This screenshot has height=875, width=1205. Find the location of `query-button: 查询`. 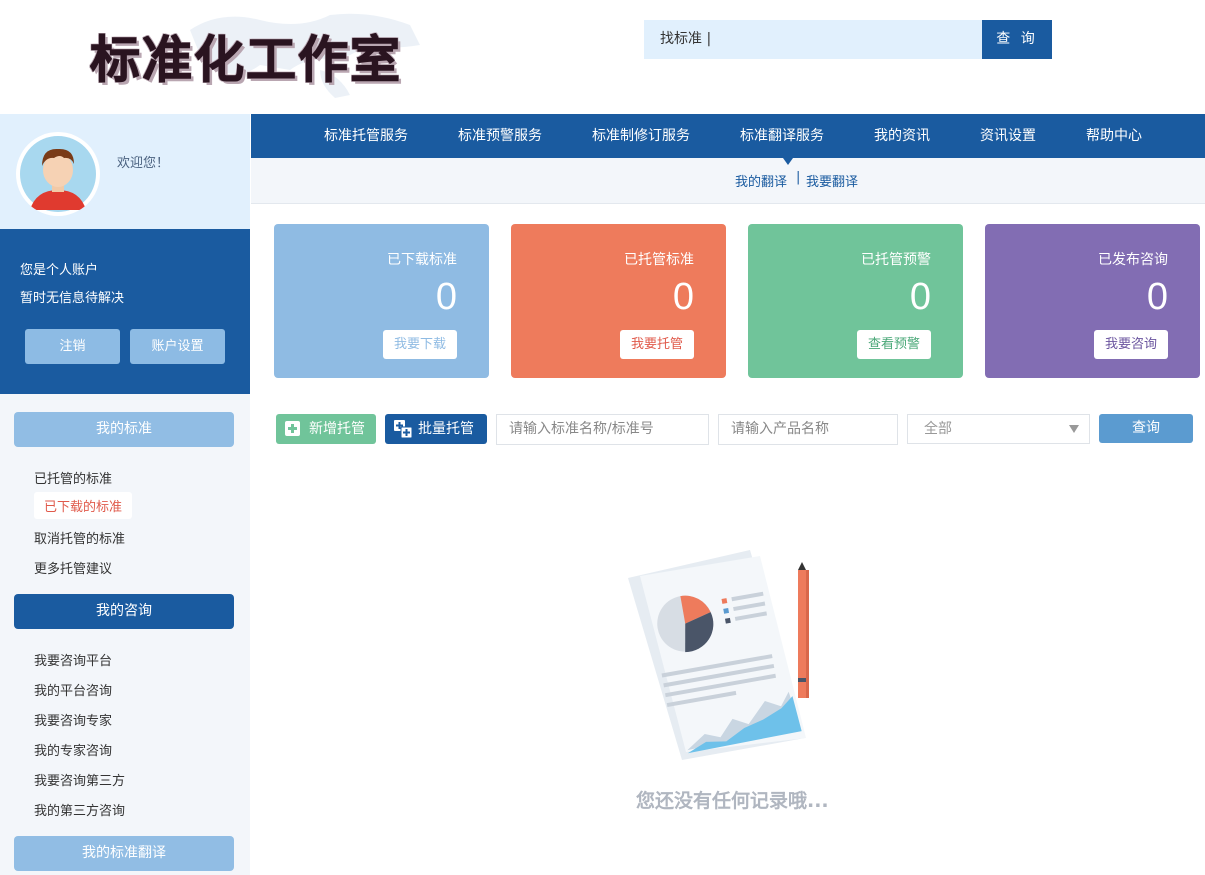

query-button: 查询 is located at coordinates (1146, 428).